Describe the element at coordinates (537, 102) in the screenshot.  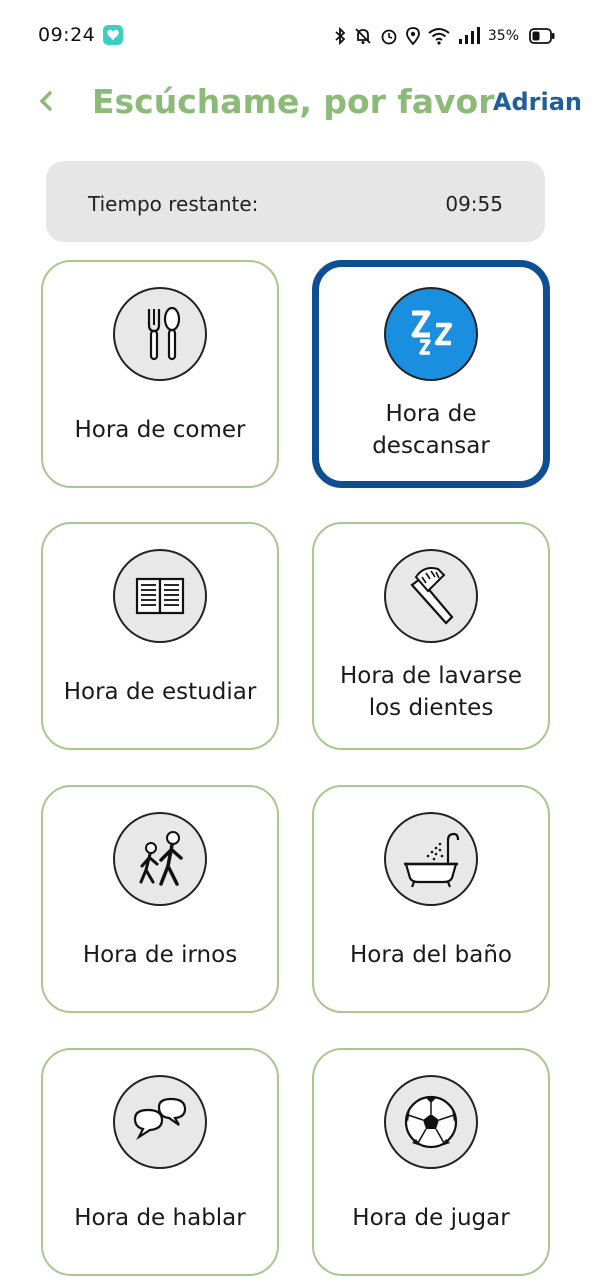
I see `user-name-link: Adrian` at that location.